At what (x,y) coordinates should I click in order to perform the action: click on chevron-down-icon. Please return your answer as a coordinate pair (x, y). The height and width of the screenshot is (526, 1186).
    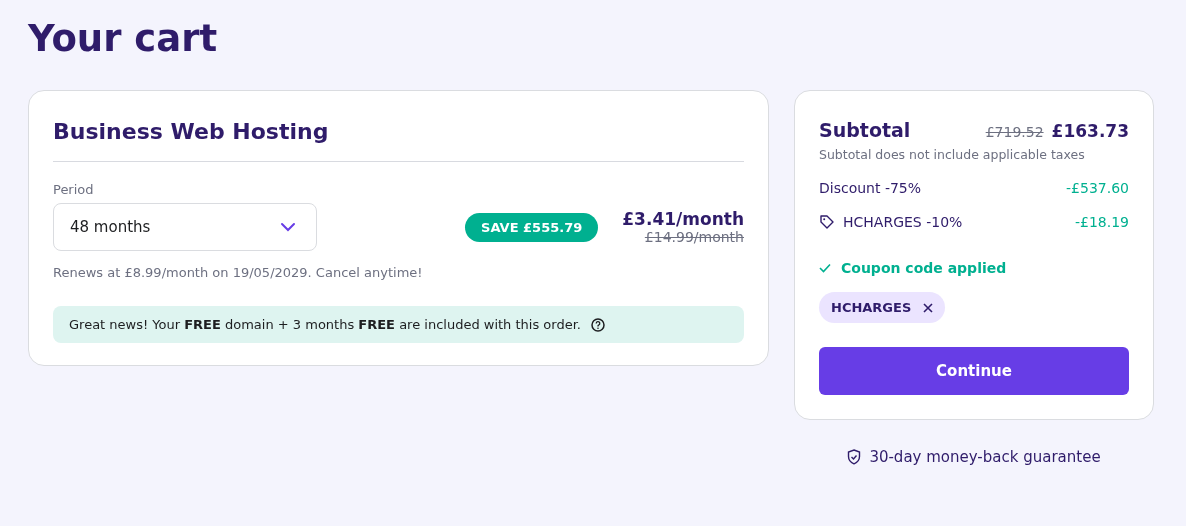
    Looking at the image, I should click on (288, 227).